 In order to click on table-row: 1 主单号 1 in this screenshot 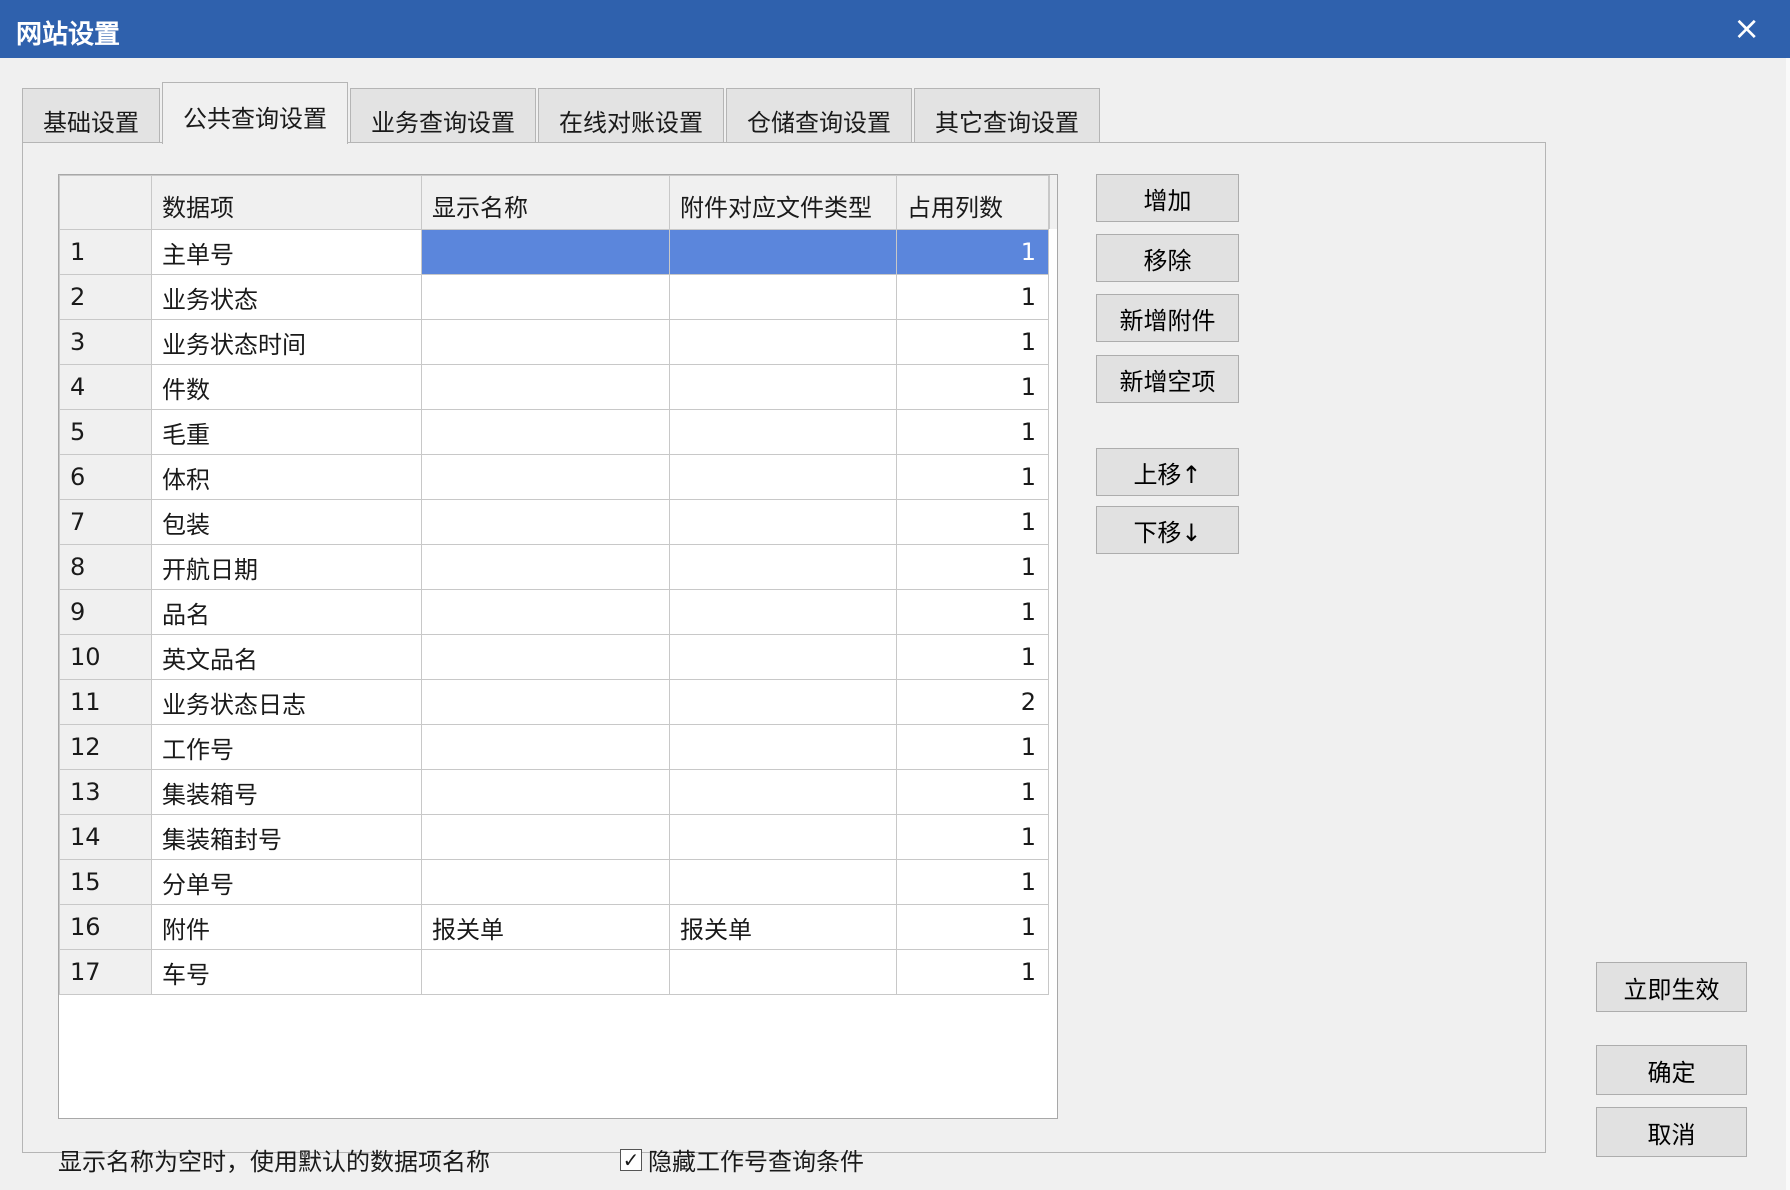, I will do `click(554, 252)`.